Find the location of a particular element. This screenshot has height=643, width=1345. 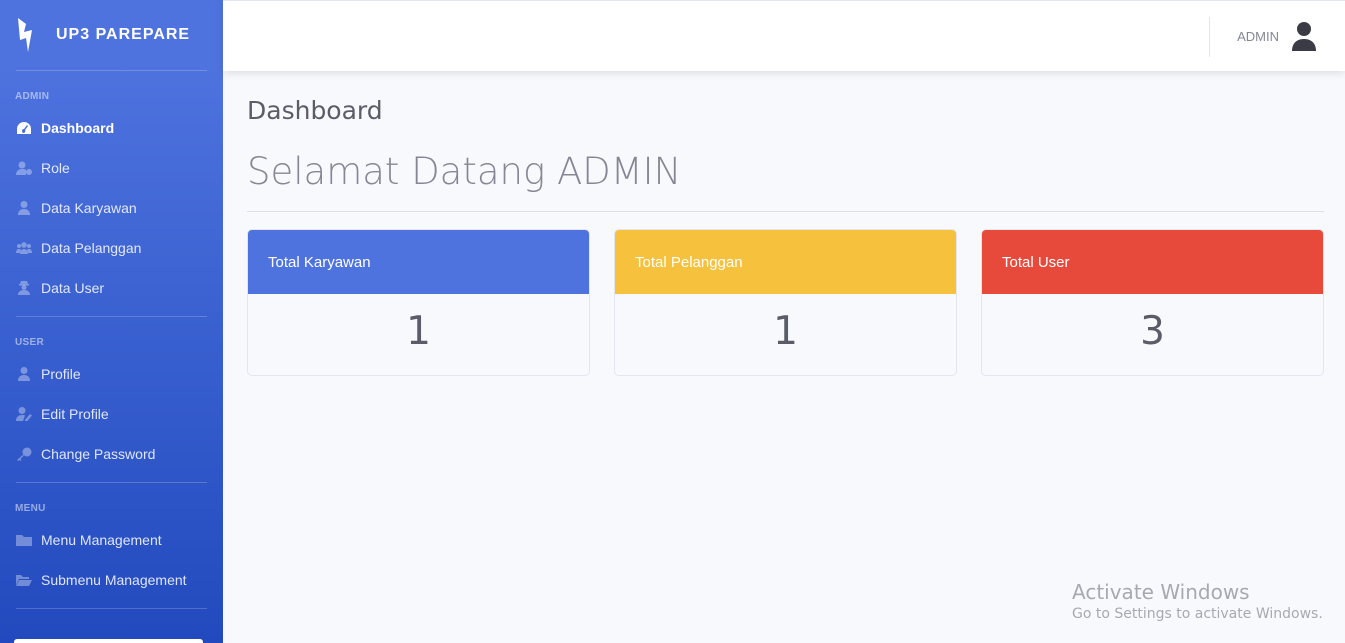

tachometer-icon is located at coordinates (24, 128).